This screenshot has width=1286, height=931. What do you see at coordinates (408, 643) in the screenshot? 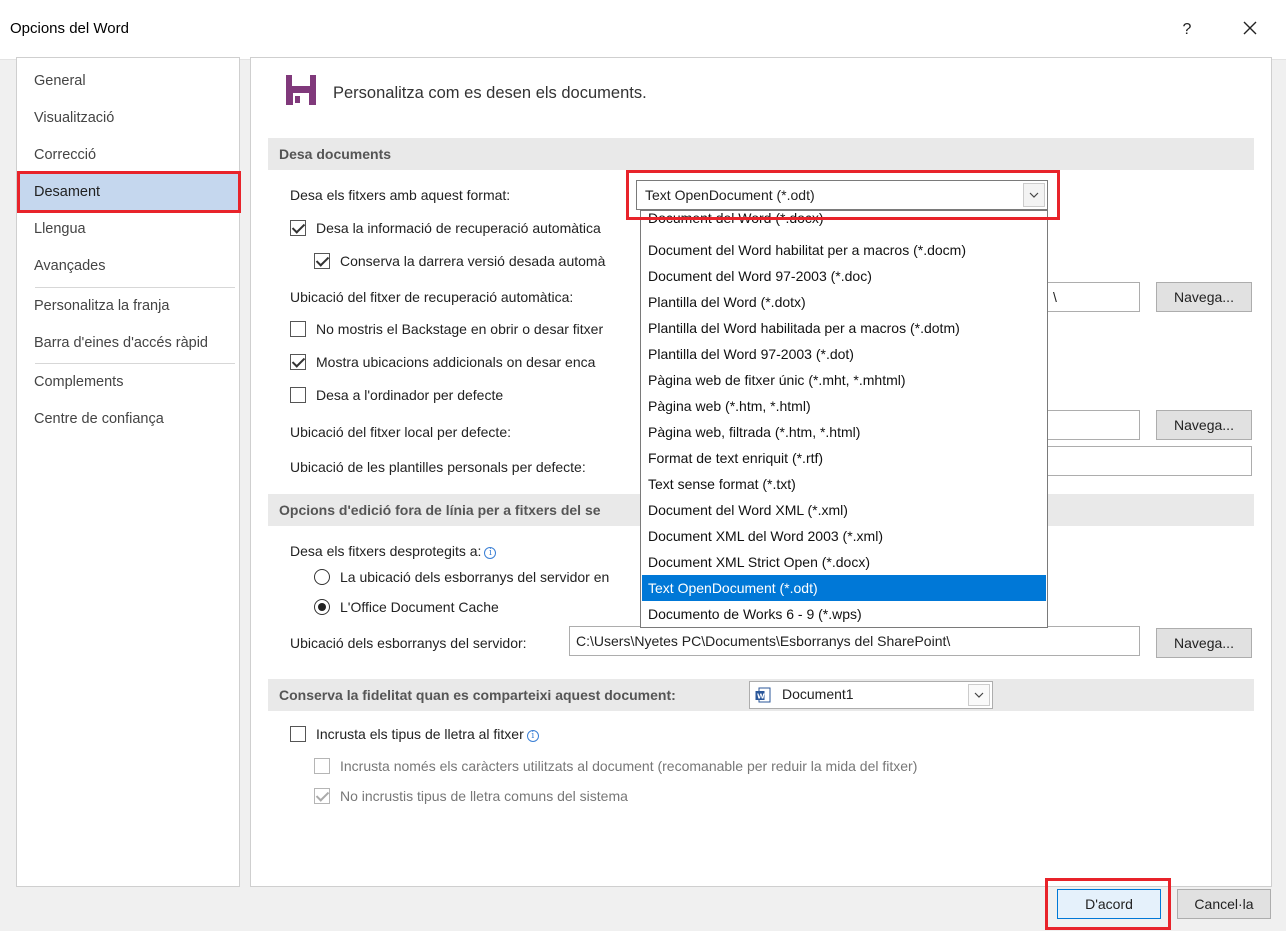
I see `server-drafts-location-label: Ubicació dels esborranys del servidor:` at bounding box center [408, 643].